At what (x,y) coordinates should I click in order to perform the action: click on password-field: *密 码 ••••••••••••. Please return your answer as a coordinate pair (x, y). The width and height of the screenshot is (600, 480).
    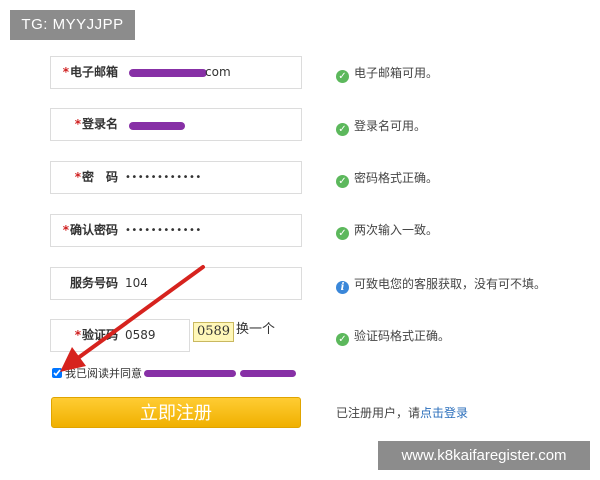
    Looking at the image, I should click on (176, 177).